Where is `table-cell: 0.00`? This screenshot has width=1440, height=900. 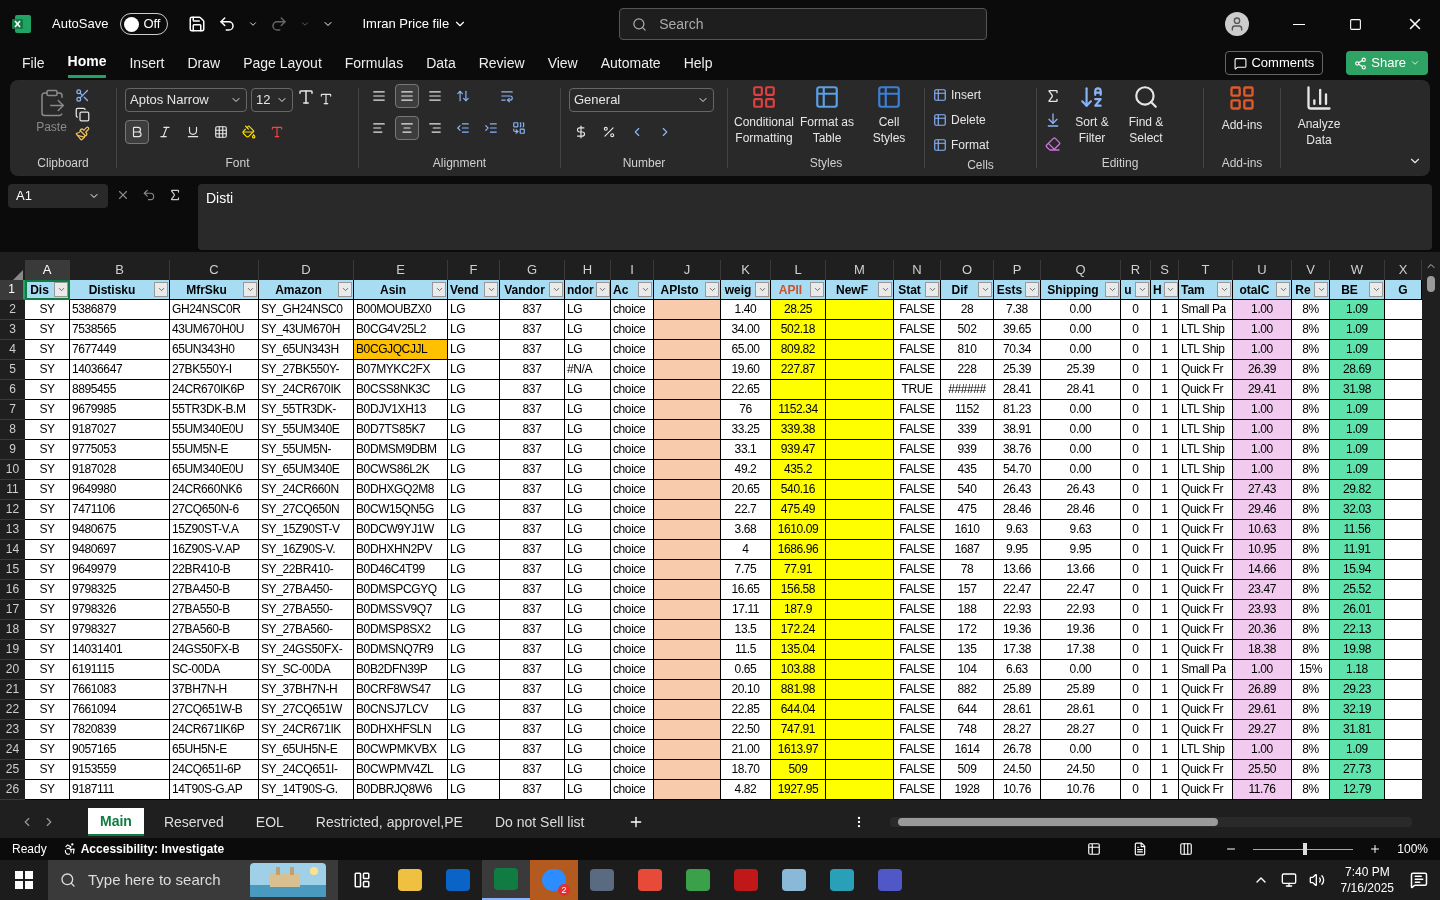 table-cell: 0.00 is located at coordinates (1081, 430).